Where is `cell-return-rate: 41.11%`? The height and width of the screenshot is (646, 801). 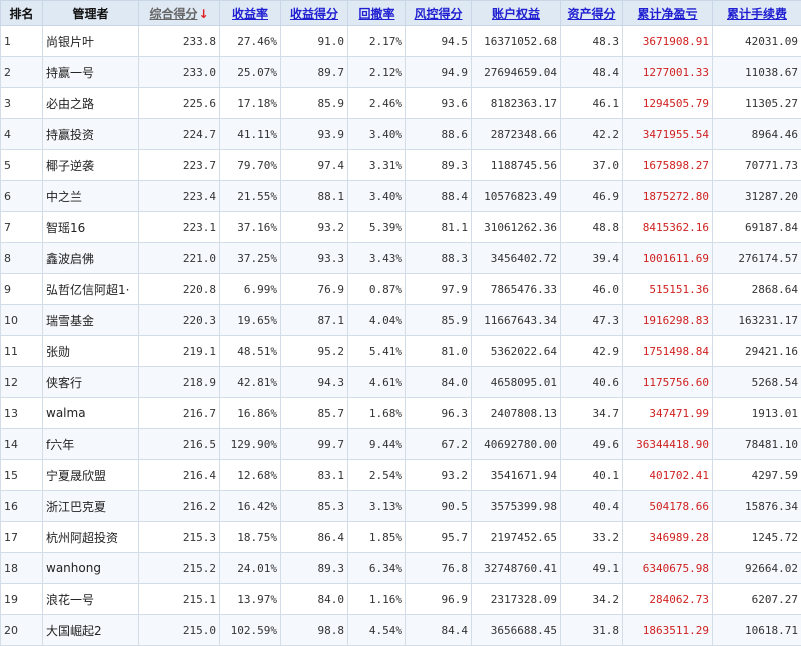
cell-return-rate: 41.11% is located at coordinates (250, 134).